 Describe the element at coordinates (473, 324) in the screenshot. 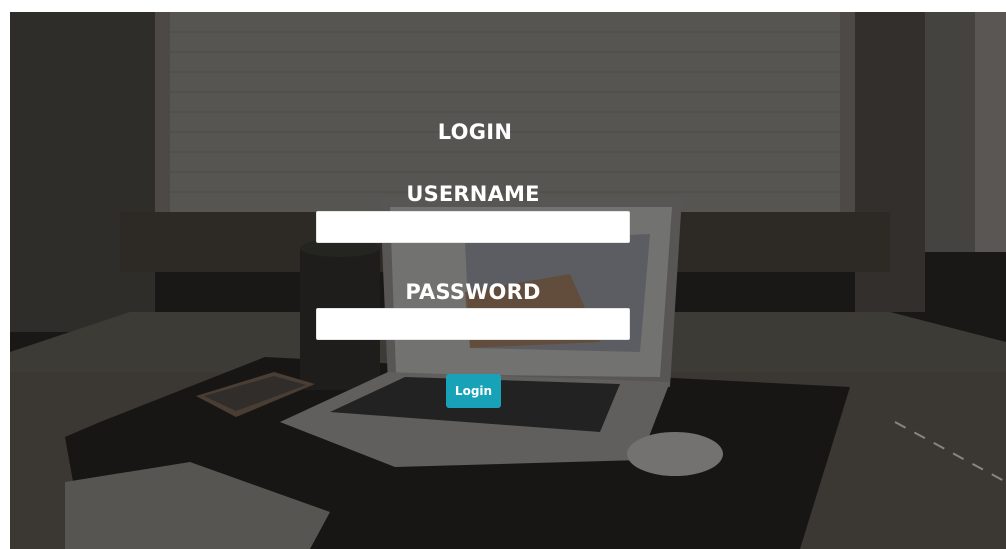

I see `password-input` at that location.